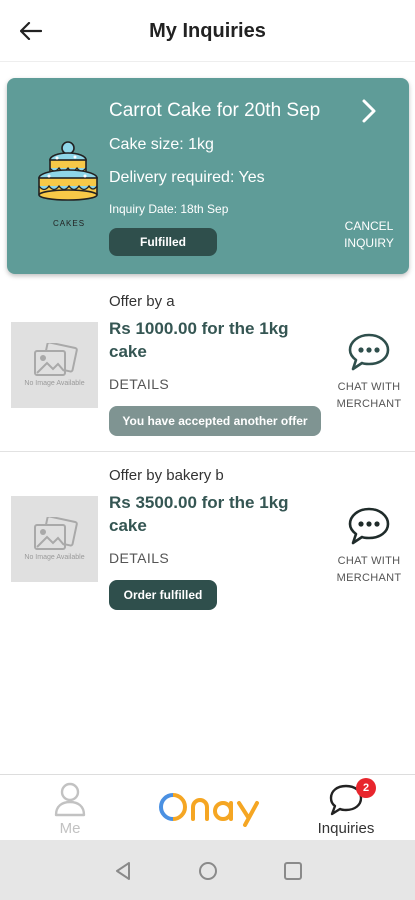 The width and height of the screenshot is (415, 900). Describe the element at coordinates (163, 242) in the screenshot. I see `inquiry-status-badge: Fulfilled` at that location.